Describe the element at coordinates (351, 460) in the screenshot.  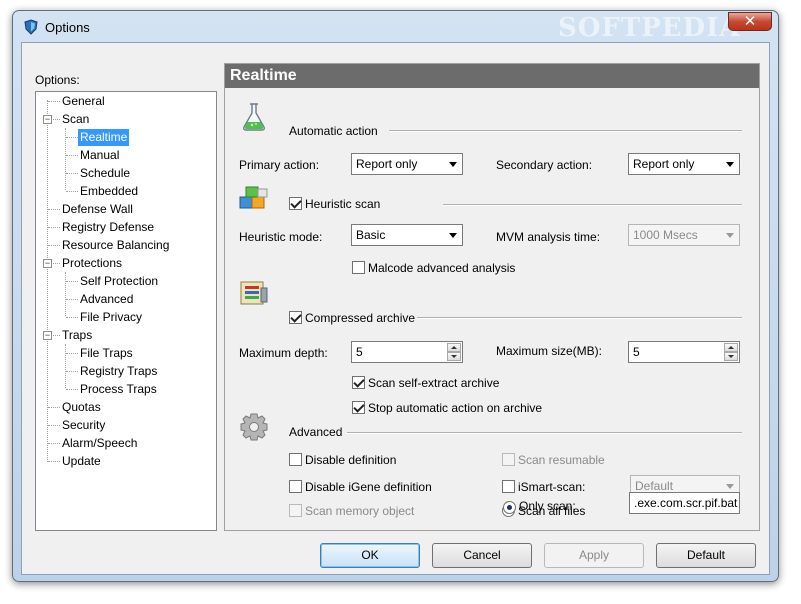
I see `disable-definition-label: Disable definition` at that location.